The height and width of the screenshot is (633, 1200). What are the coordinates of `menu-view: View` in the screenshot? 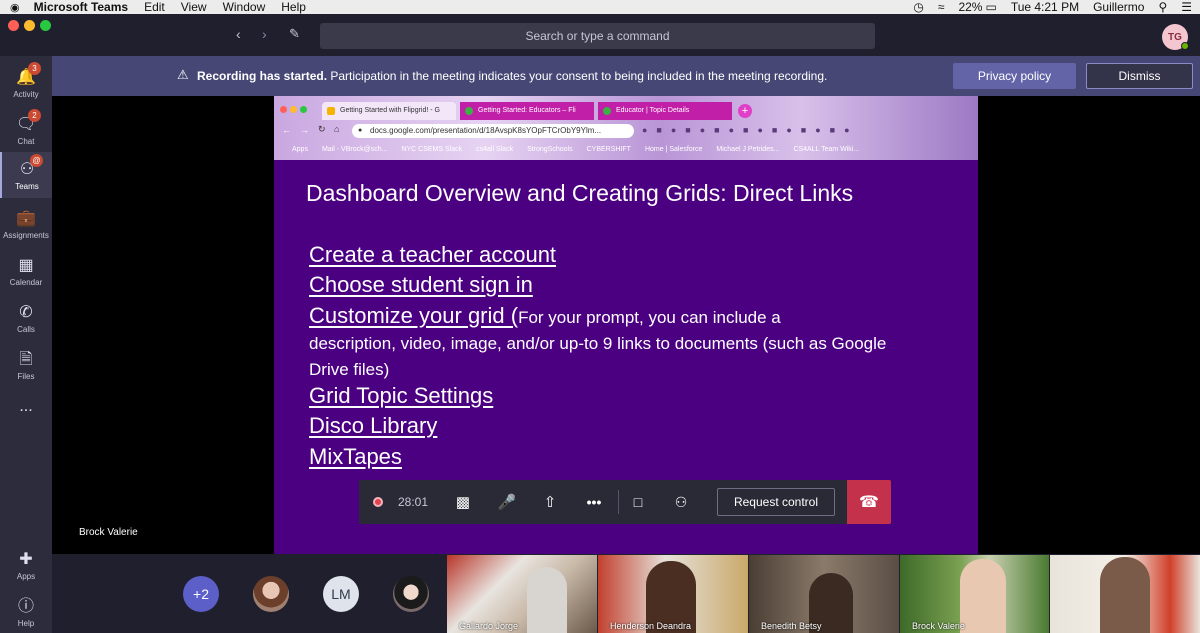 It's located at (194, 7).